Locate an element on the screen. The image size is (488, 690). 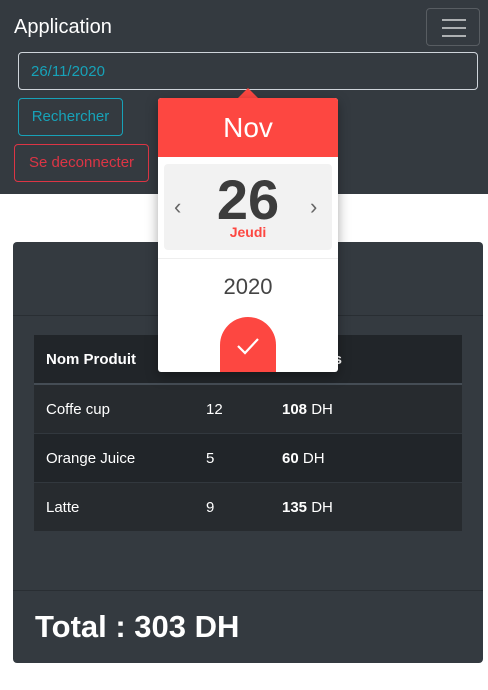
datepicker-day: 26 is located at coordinates (248, 200).